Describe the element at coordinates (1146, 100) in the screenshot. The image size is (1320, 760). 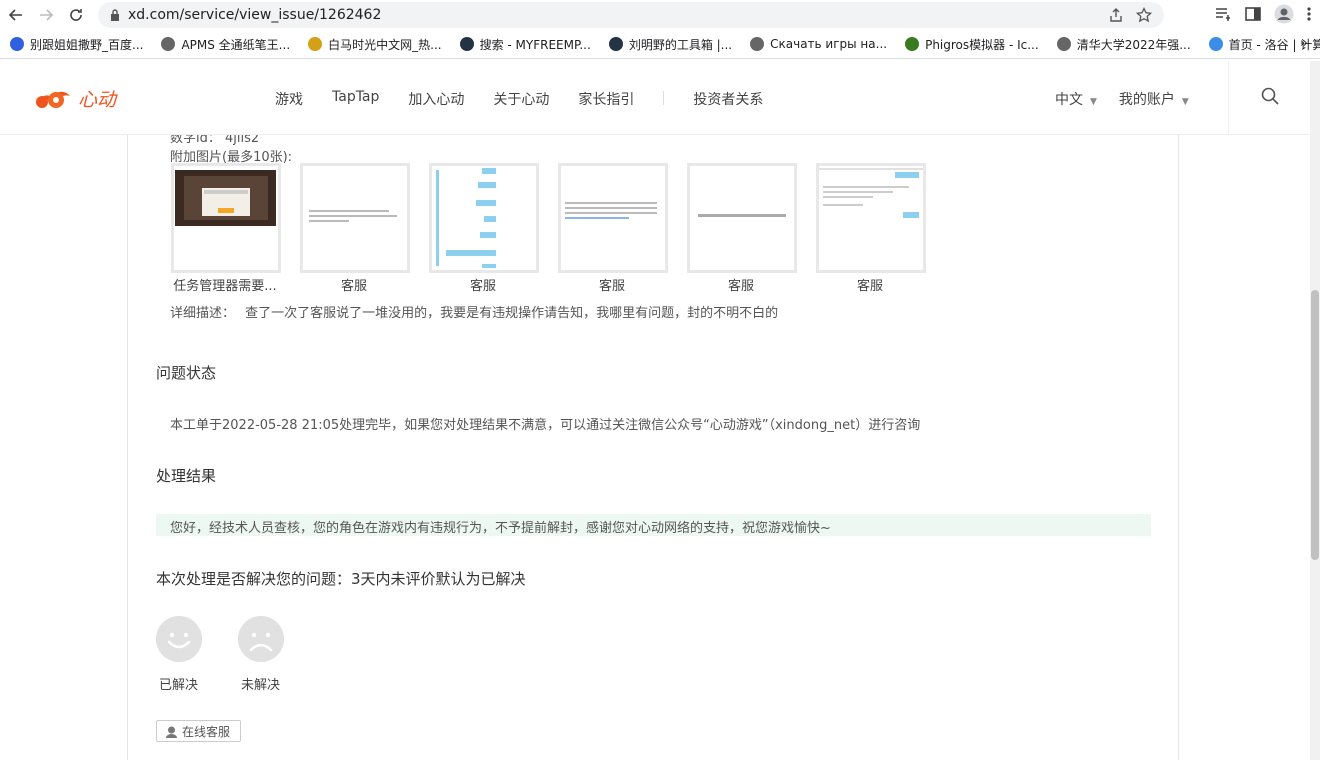
I see `account-label: 我的账户` at that location.